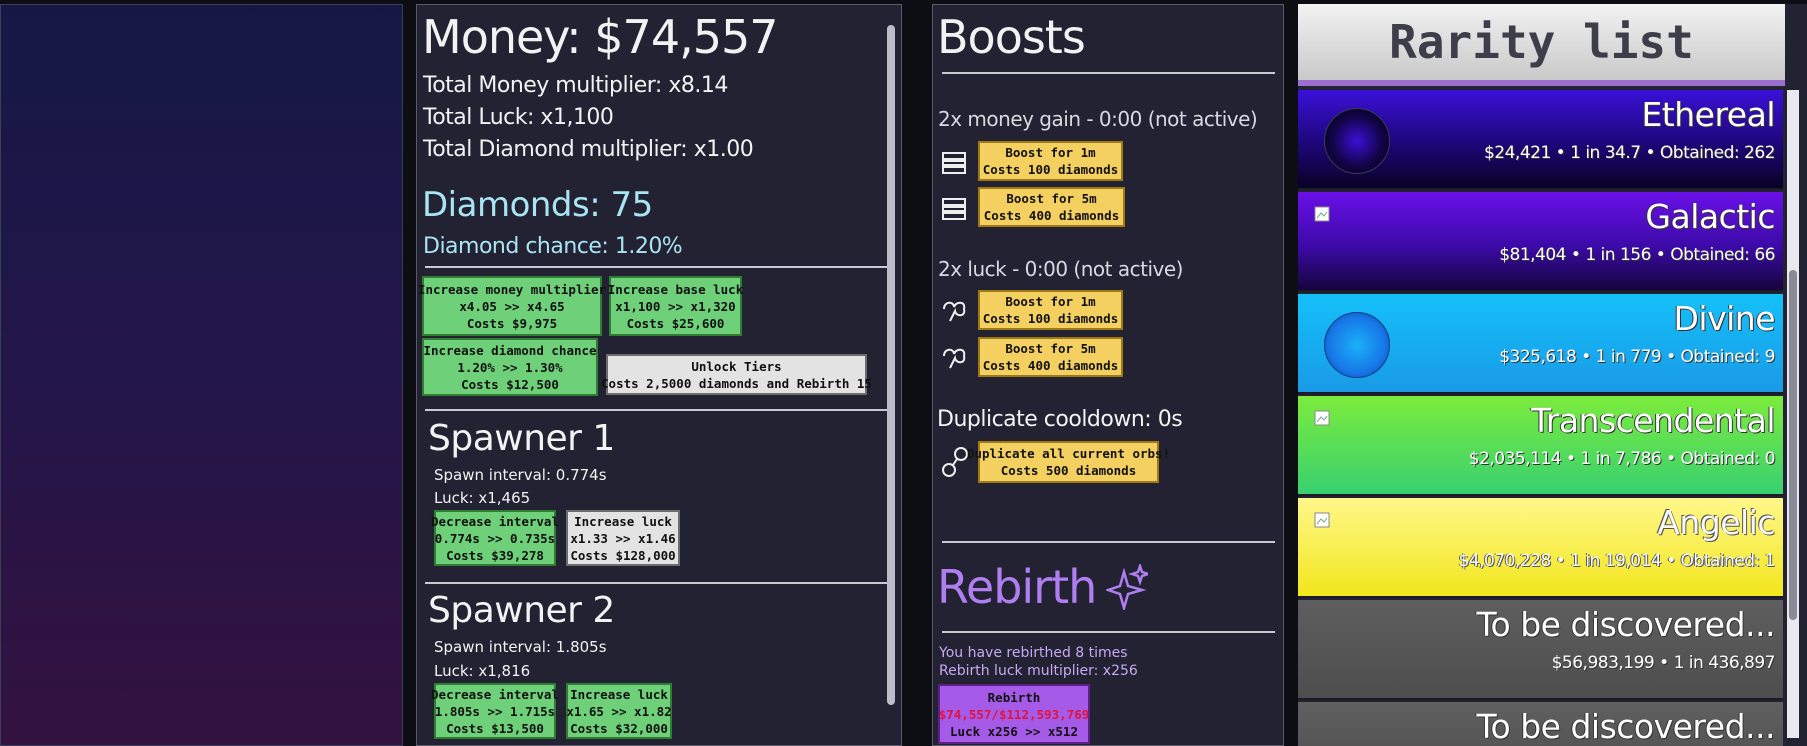  Describe the element at coordinates (1357, 345) in the screenshot. I see `divine-orb-icon` at that location.